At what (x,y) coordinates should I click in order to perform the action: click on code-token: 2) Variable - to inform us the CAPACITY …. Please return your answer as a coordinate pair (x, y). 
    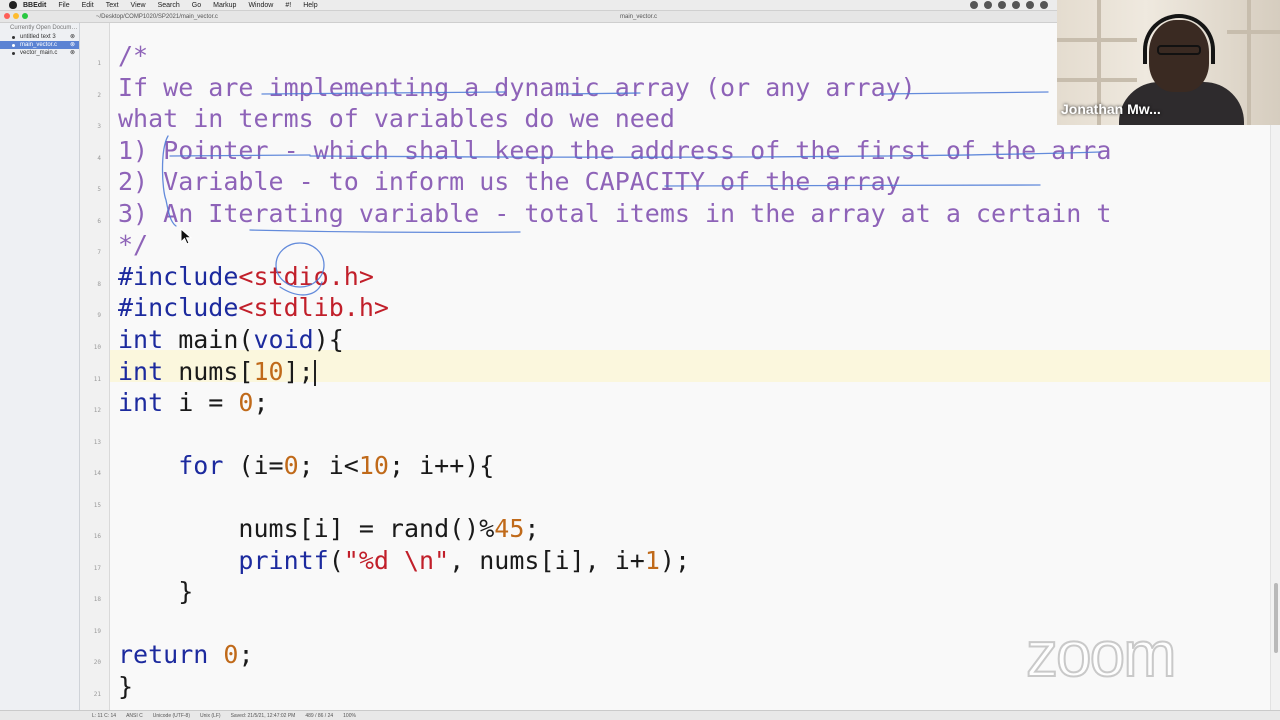
    Looking at the image, I should click on (509, 182).